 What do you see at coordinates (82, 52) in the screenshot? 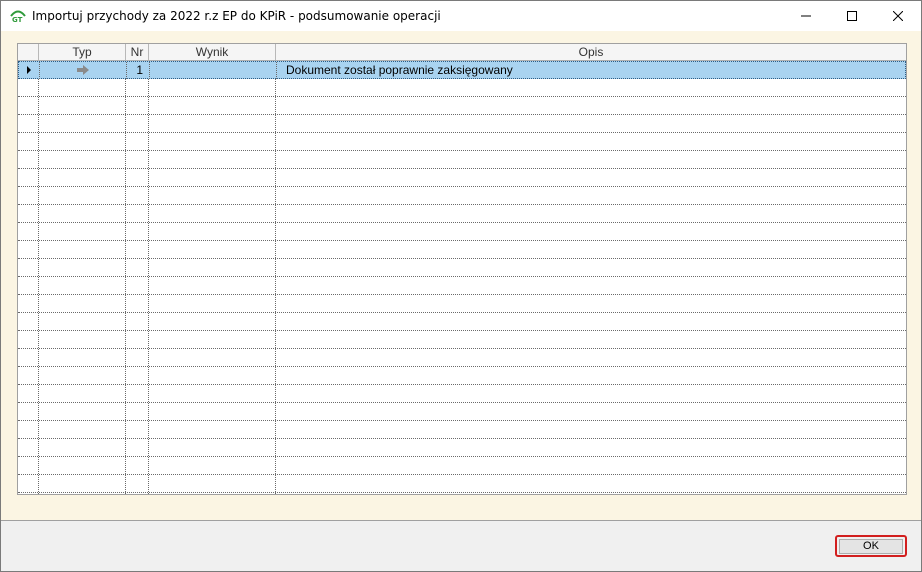
I see `column-header-typ: Typ` at bounding box center [82, 52].